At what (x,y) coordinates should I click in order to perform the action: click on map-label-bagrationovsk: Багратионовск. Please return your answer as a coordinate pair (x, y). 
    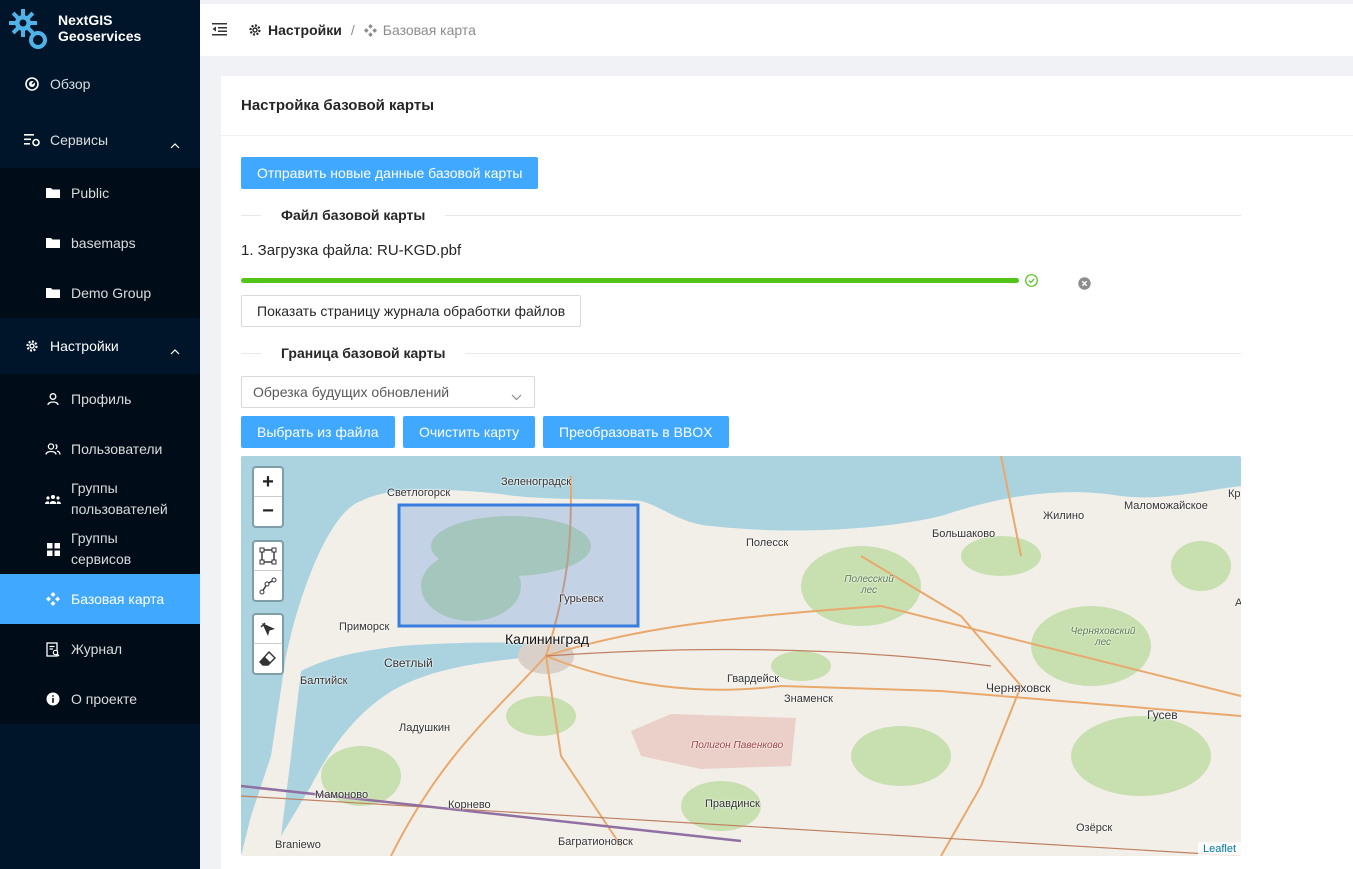
    Looking at the image, I should click on (595, 842).